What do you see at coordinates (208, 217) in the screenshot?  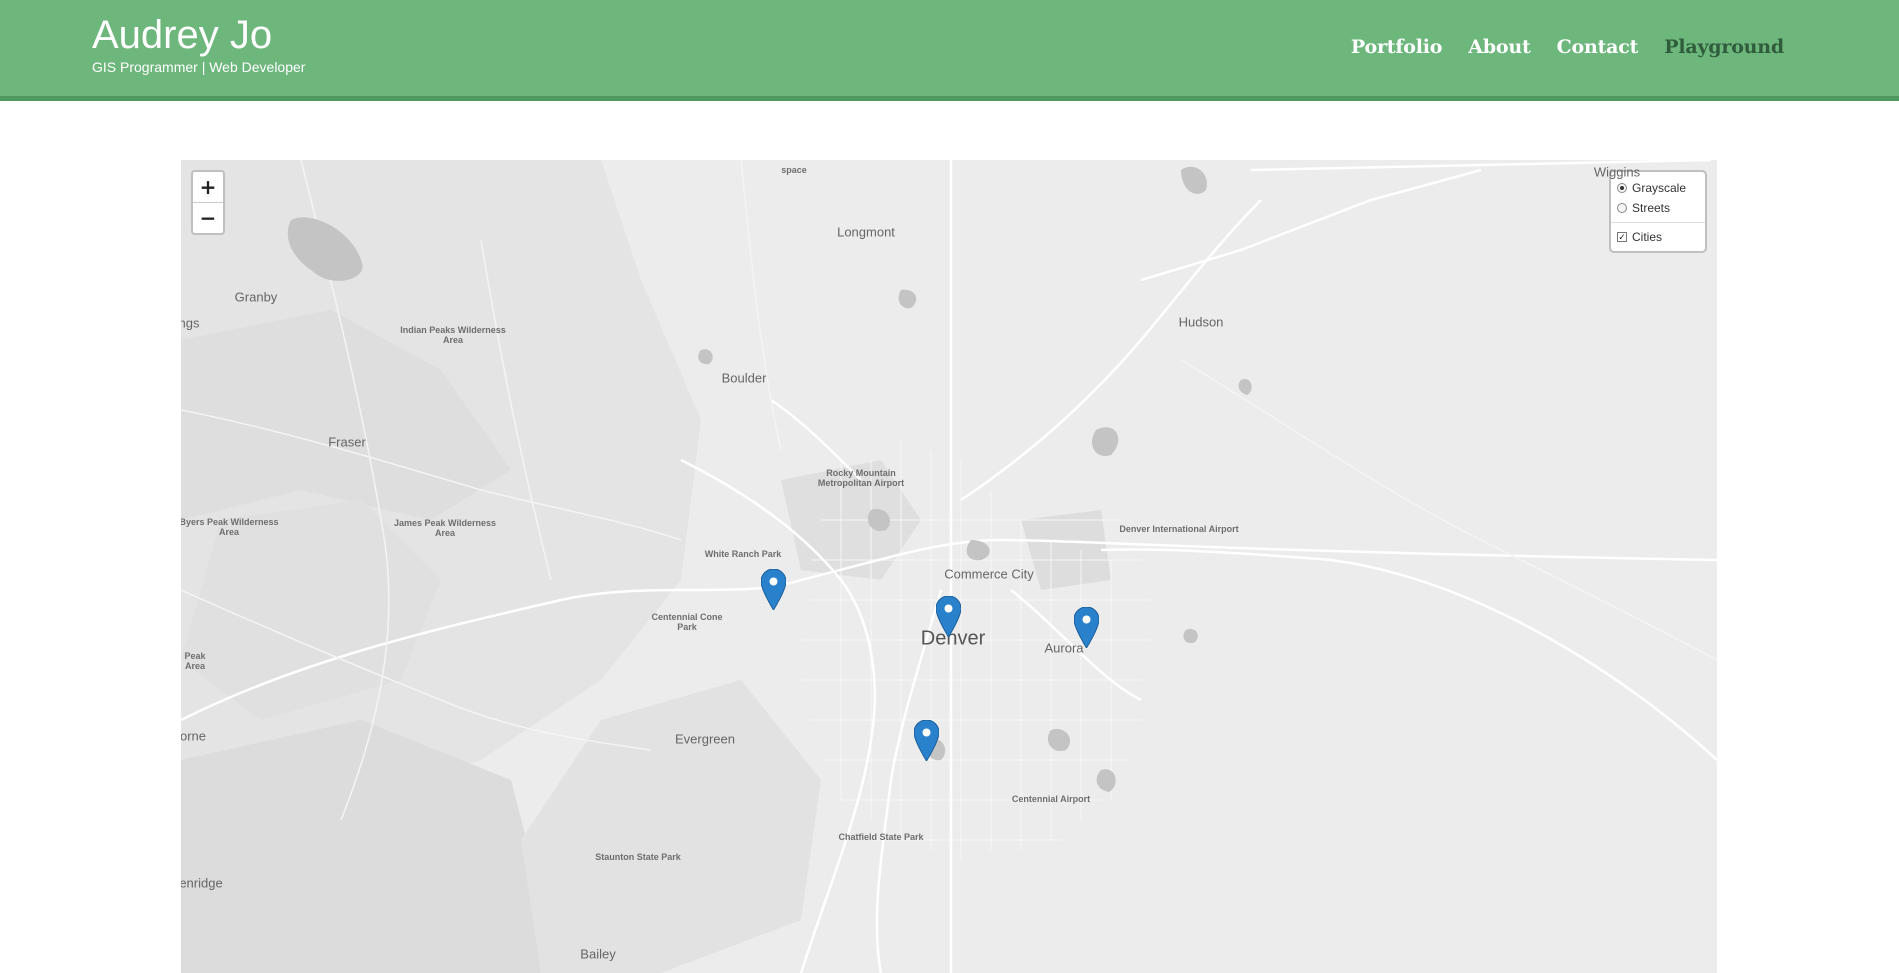 I see `zoom-out-button: −` at bounding box center [208, 217].